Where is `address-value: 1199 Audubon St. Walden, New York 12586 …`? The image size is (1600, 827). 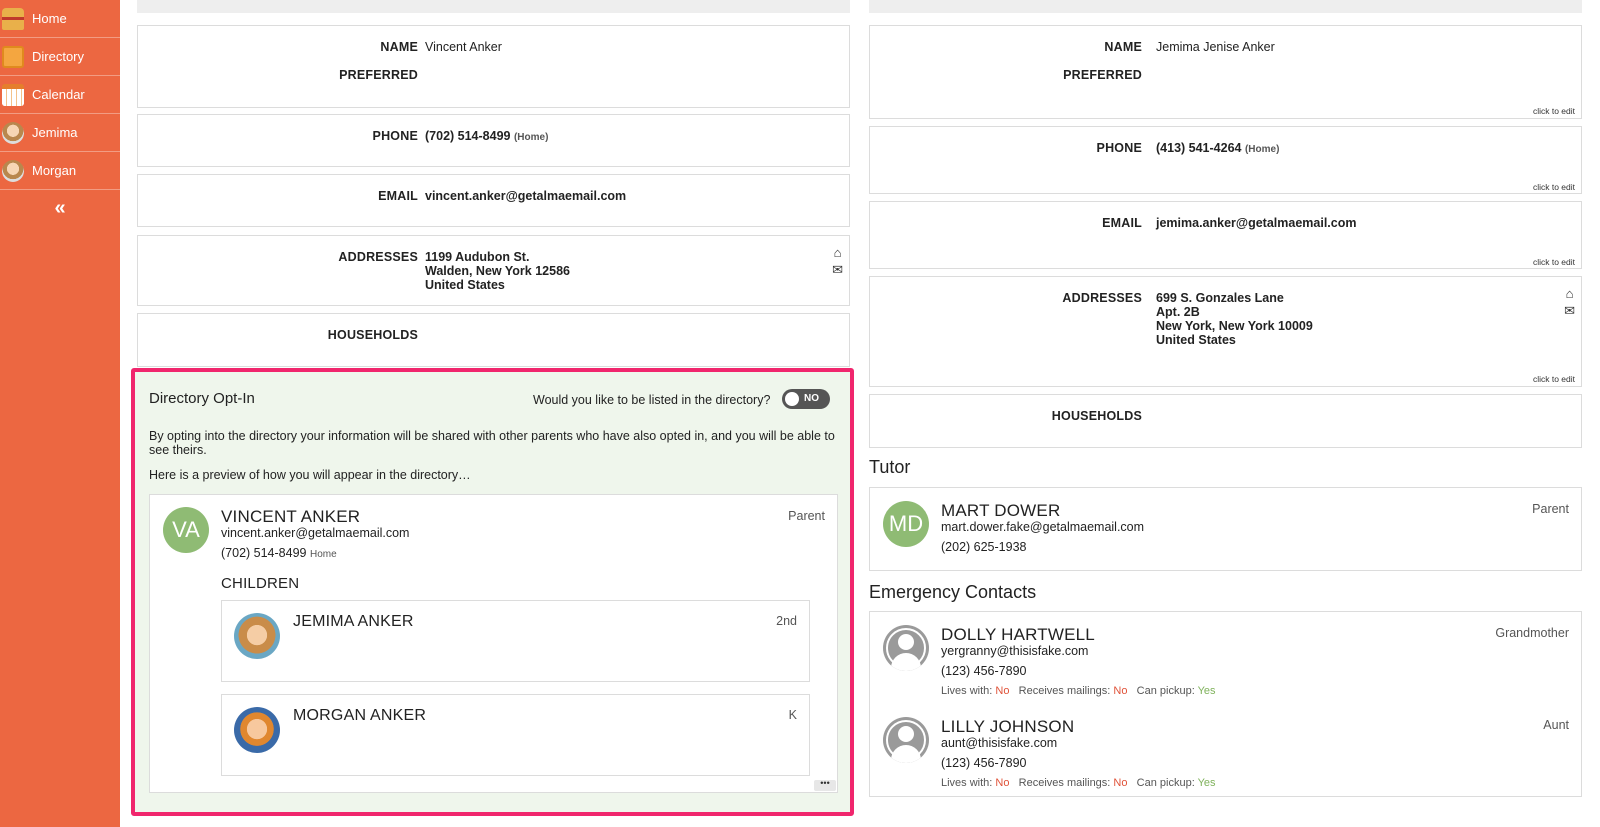 address-value: 1199 Audubon St. Walden, New York 12586 … is located at coordinates (497, 271).